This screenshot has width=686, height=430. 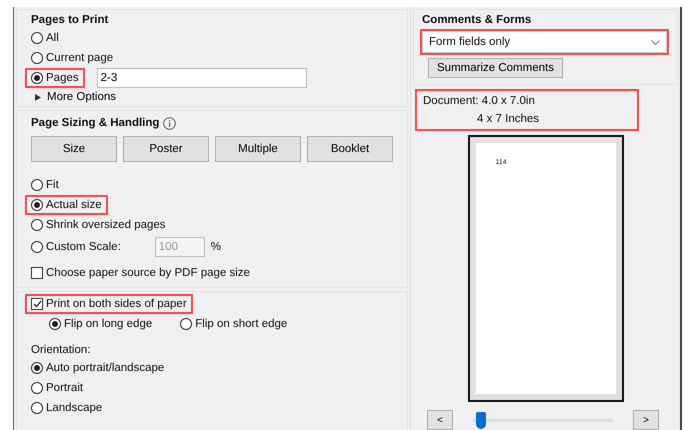 I want to click on expand-arrow-icon, so click(x=38, y=97).